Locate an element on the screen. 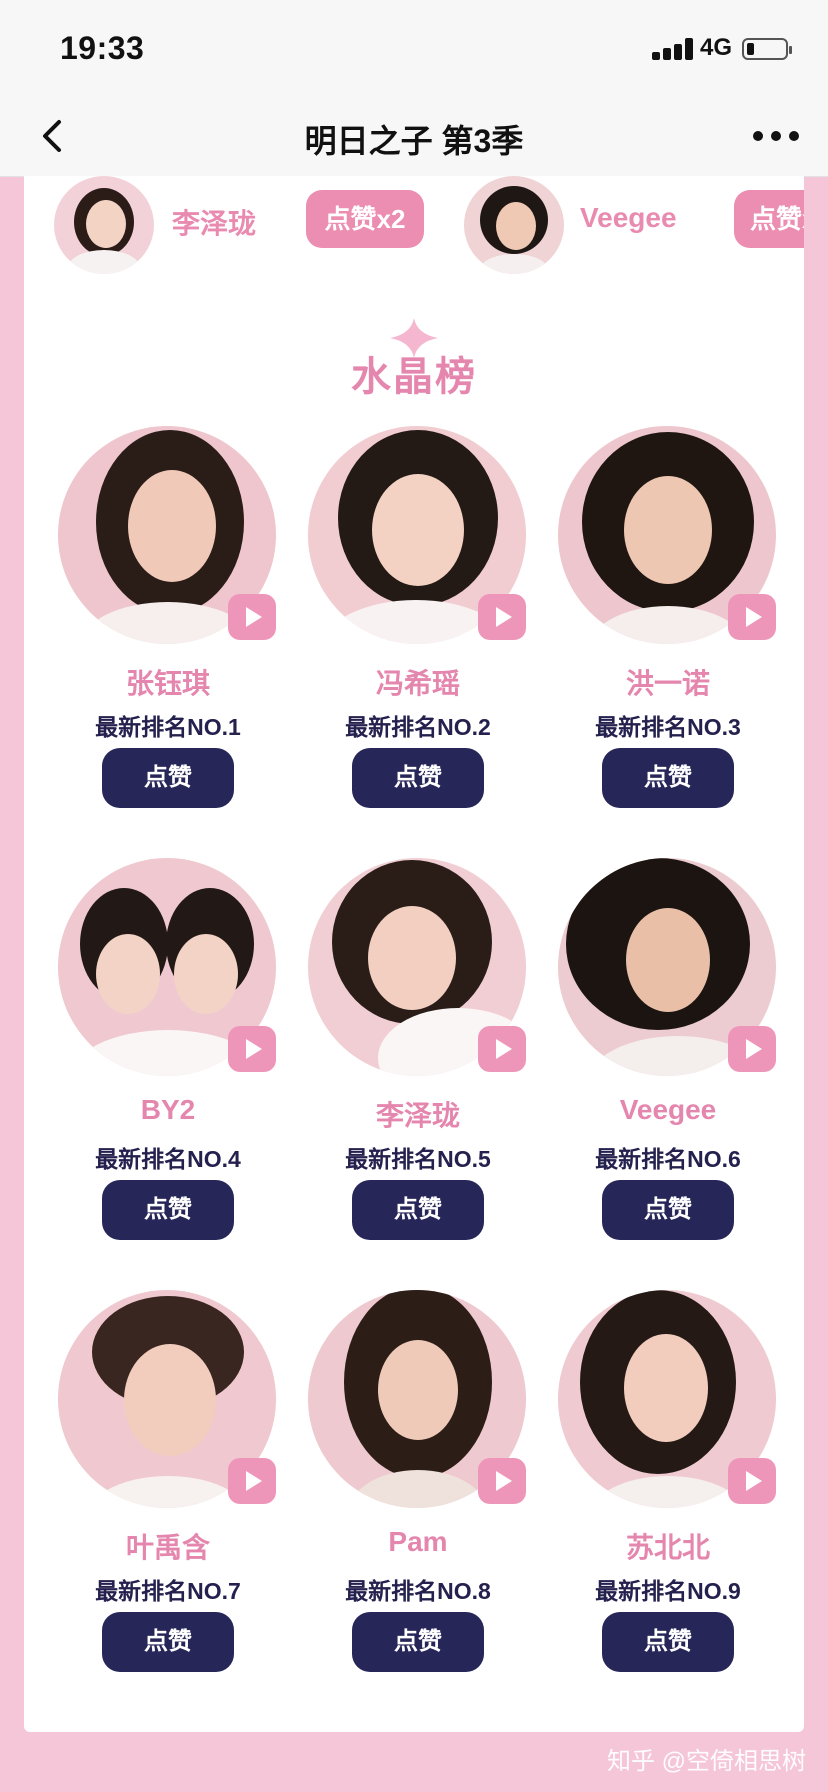 The image size is (828, 1792). contestant-name: BY2 is located at coordinates (168, 1109).